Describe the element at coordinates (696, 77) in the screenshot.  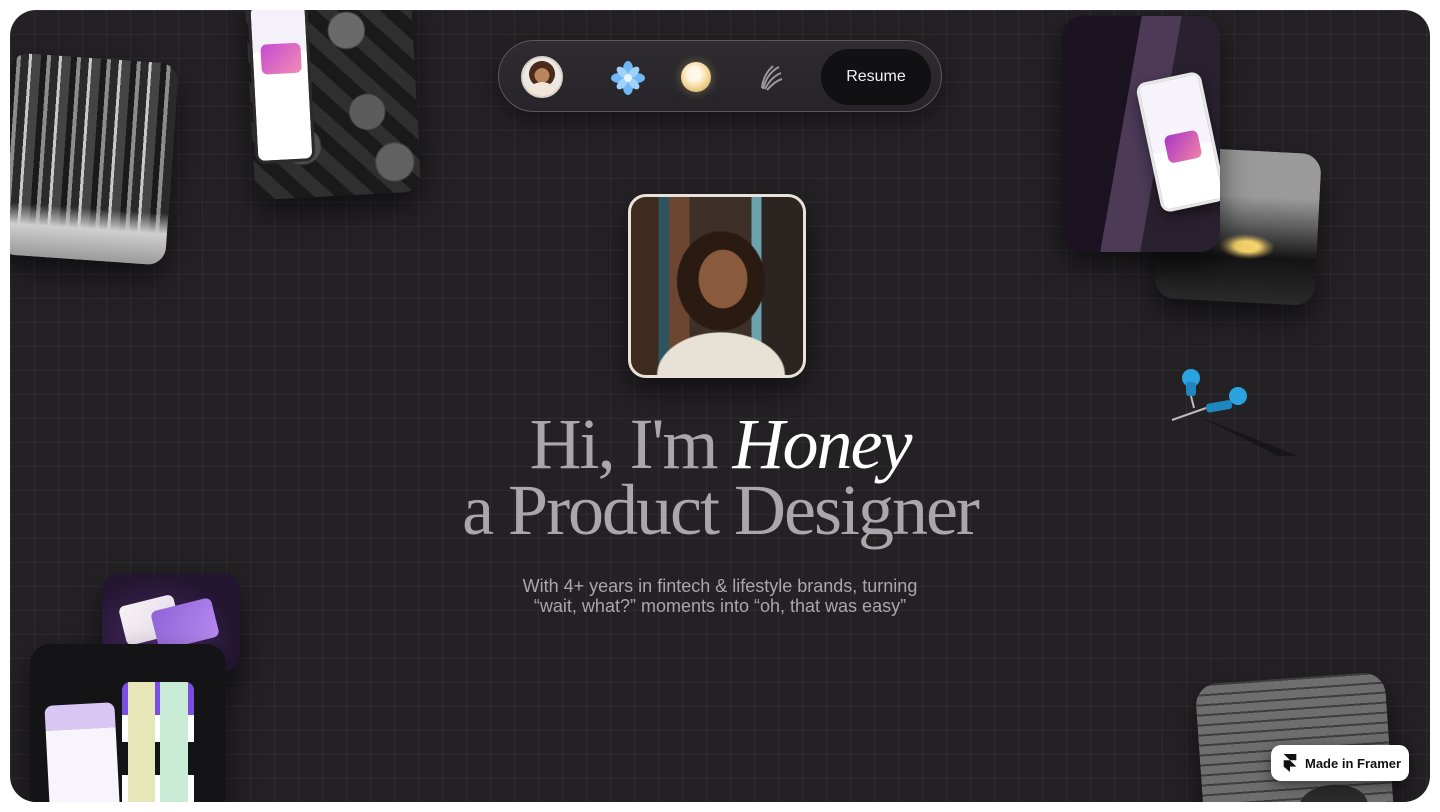
I see `orb-icon` at that location.